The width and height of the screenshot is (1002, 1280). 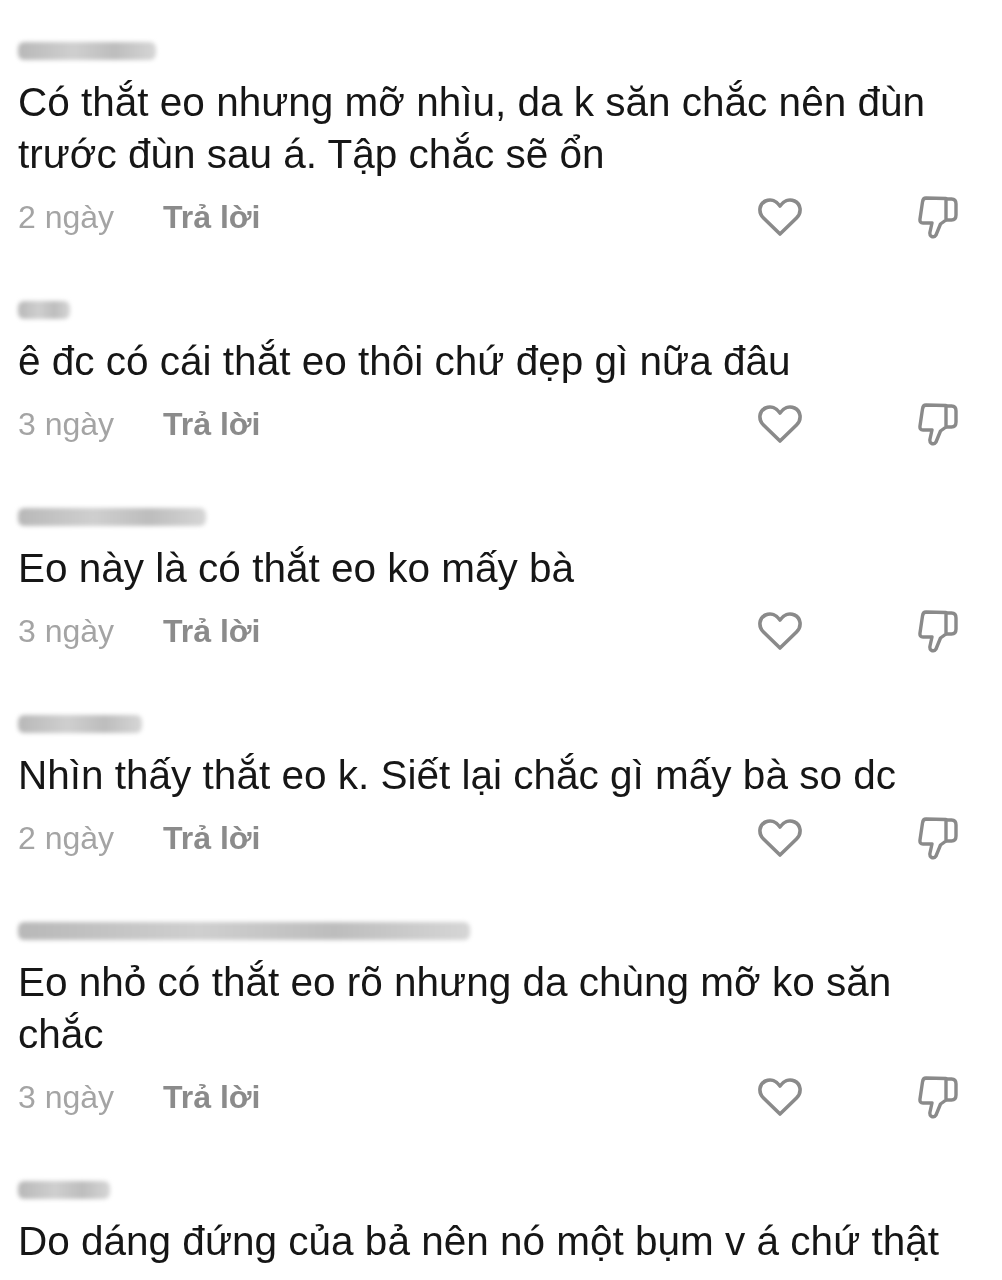 What do you see at coordinates (455, 1008) in the screenshot?
I see `comment-text: Eo nhỏ có thắt eo rõ nhưng da chùng mỡ ko săn chắc` at bounding box center [455, 1008].